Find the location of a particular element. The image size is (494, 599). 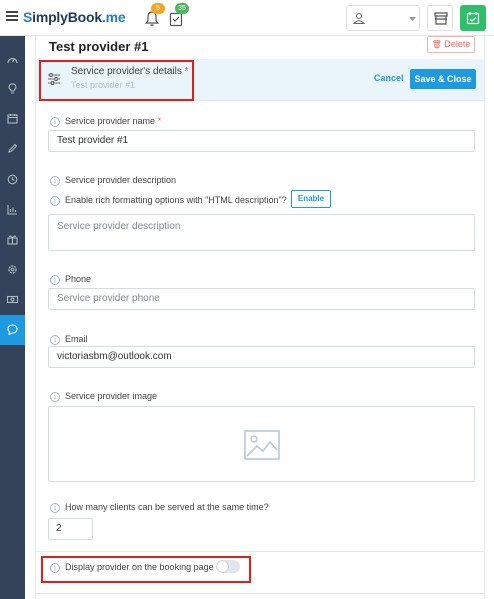

clock-icon is located at coordinates (12, 180).